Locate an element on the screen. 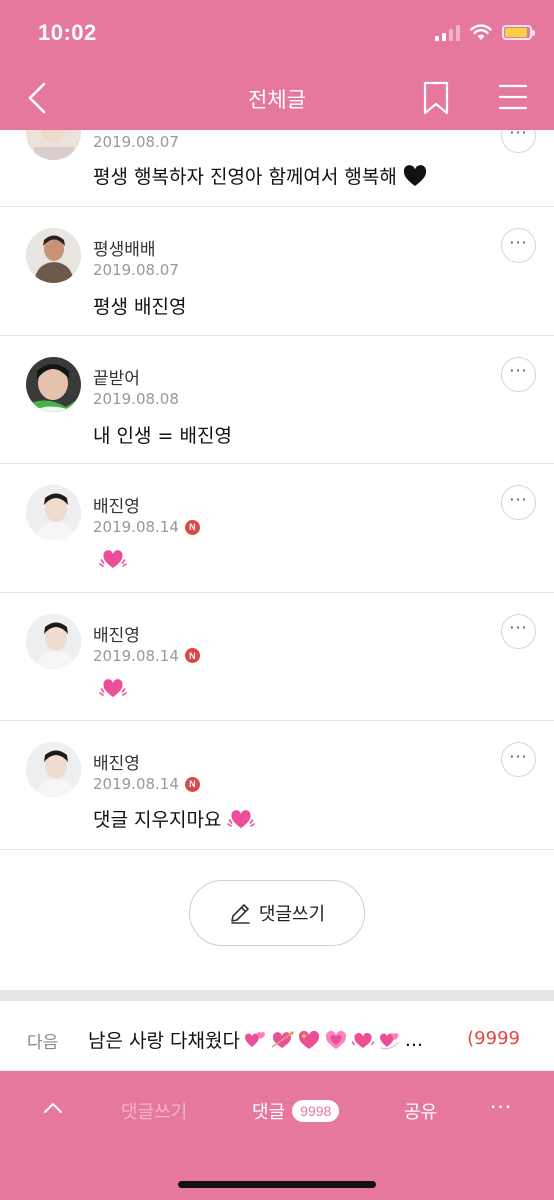 This screenshot has width=554, height=1200. revolving-hearts-icon is located at coordinates (389, 1040).